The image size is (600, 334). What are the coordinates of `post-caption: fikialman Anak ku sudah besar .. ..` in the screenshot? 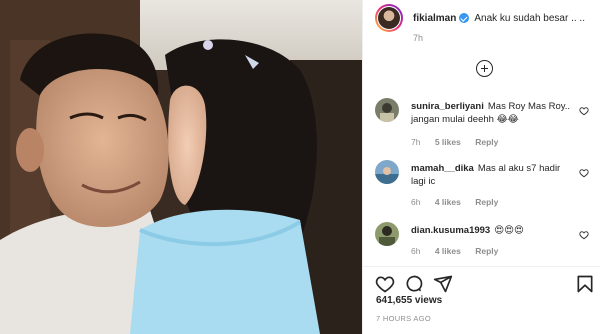 It's located at (499, 18).